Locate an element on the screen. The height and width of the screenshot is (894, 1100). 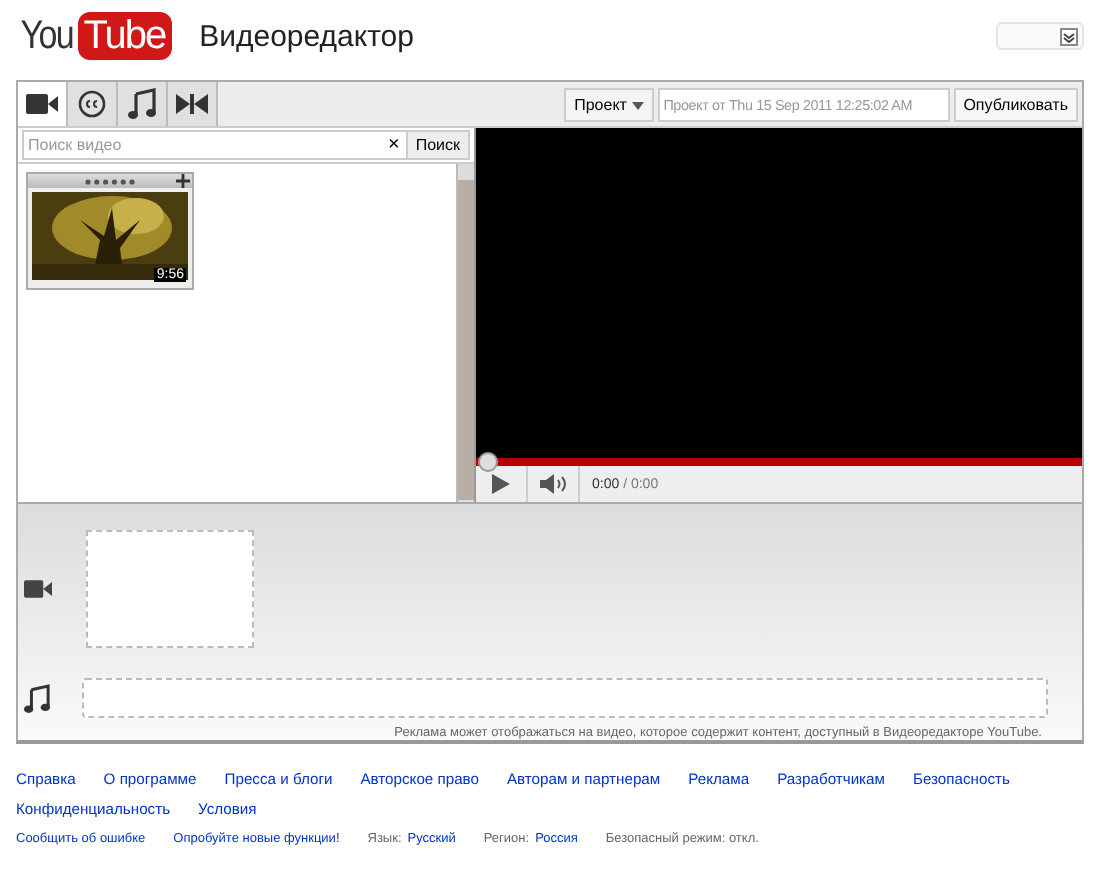
captions-icon is located at coordinates (92, 104).